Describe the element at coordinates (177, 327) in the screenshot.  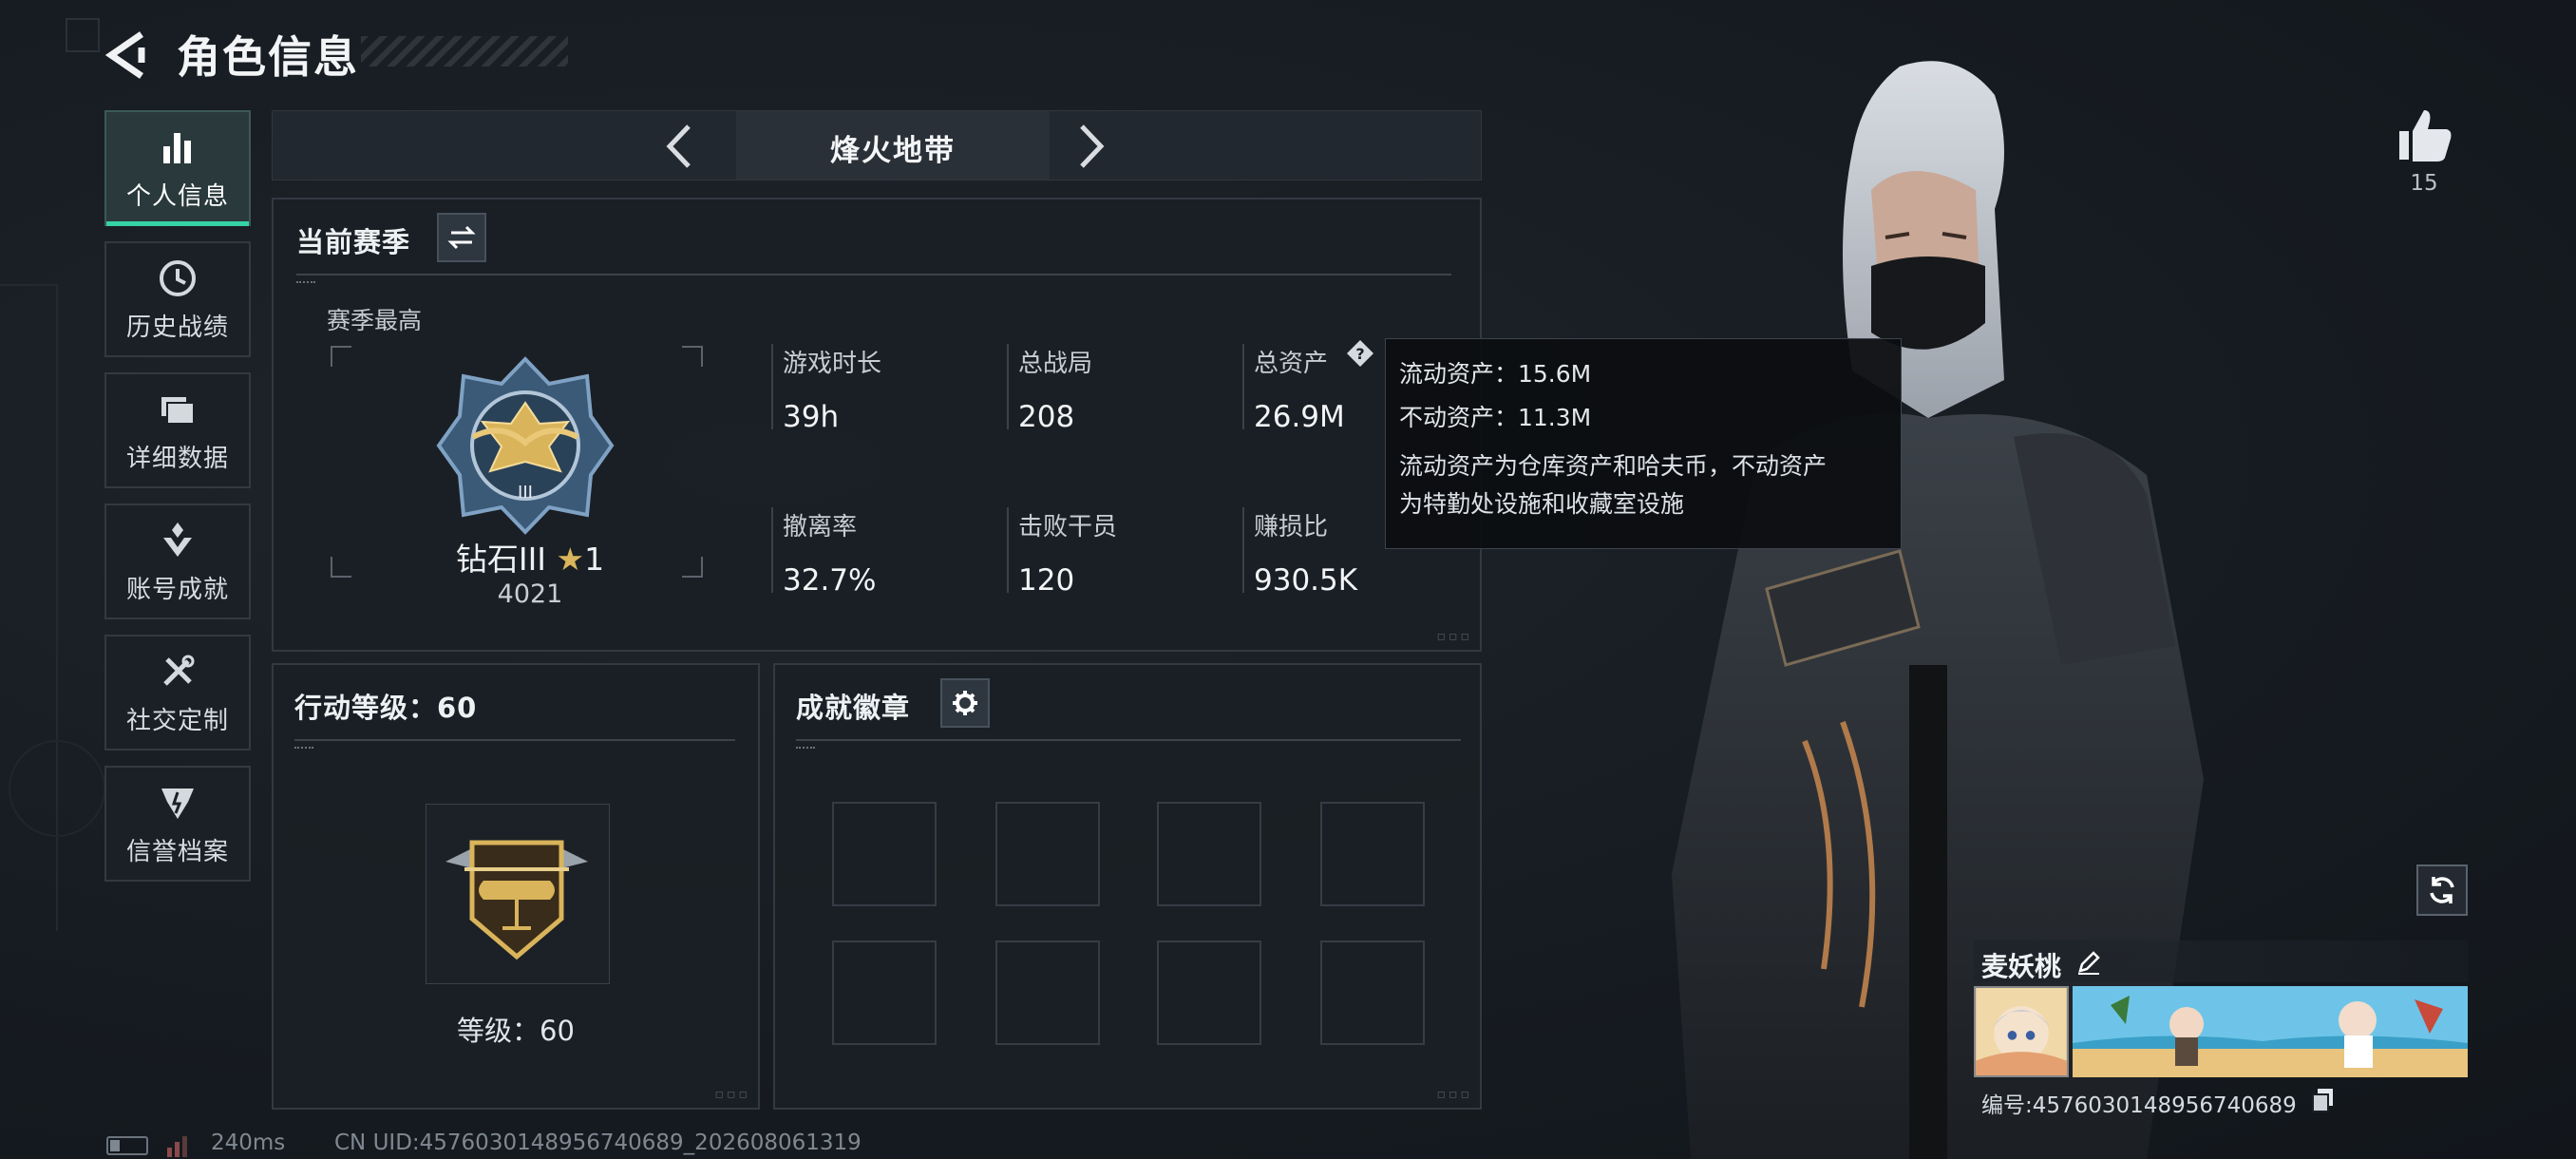
I see `nav-label: 历史战绩` at that location.